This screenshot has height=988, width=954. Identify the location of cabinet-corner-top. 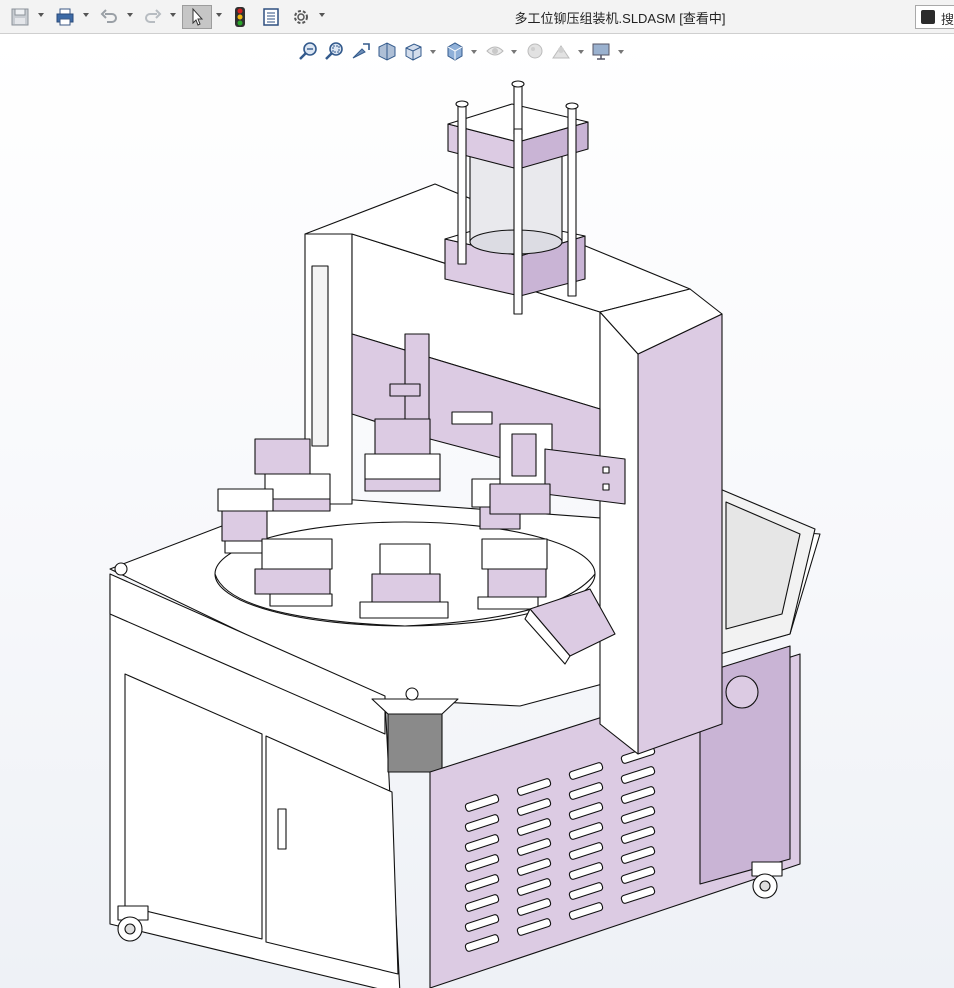
(415, 706).